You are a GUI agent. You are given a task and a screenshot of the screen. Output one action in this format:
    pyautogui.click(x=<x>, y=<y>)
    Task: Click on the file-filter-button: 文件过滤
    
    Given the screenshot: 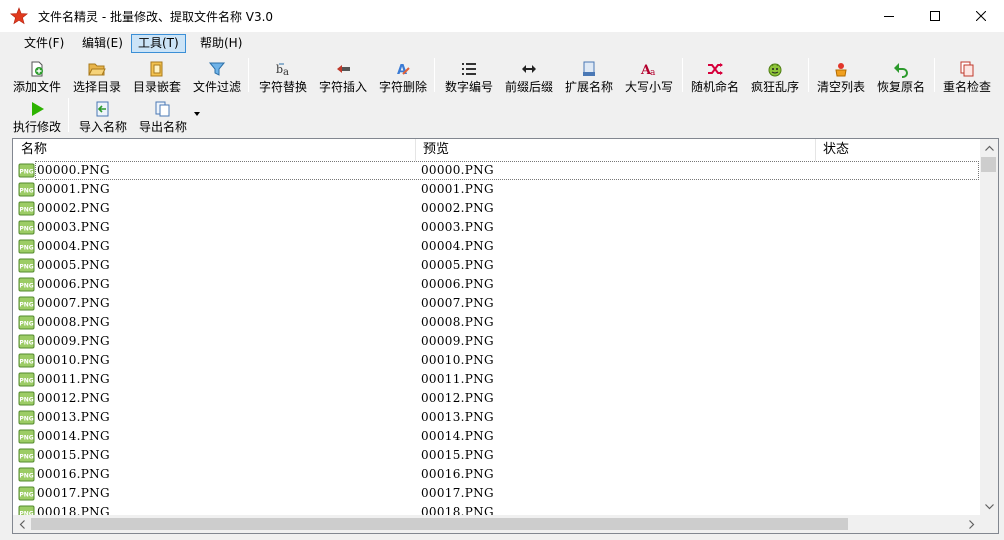 What is the action you would take?
    pyautogui.click(x=217, y=75)
    